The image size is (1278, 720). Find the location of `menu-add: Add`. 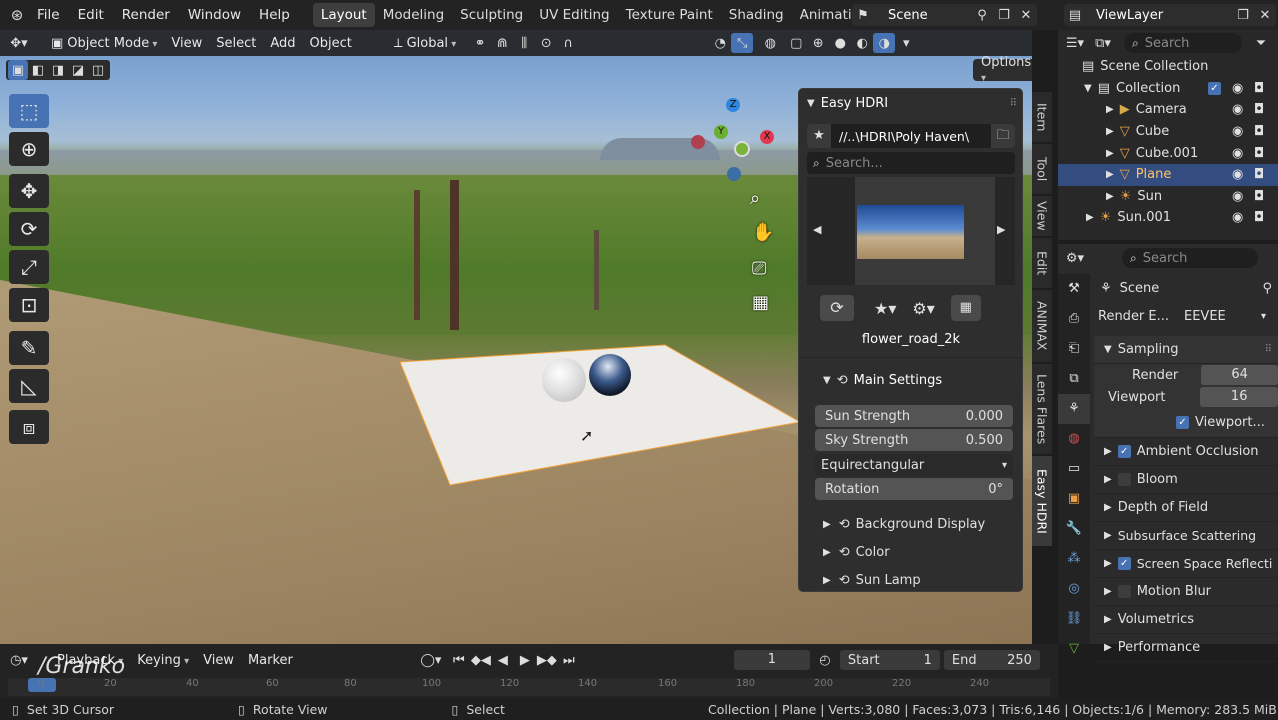

menu-add: Add is located at coordinates (282, 43).